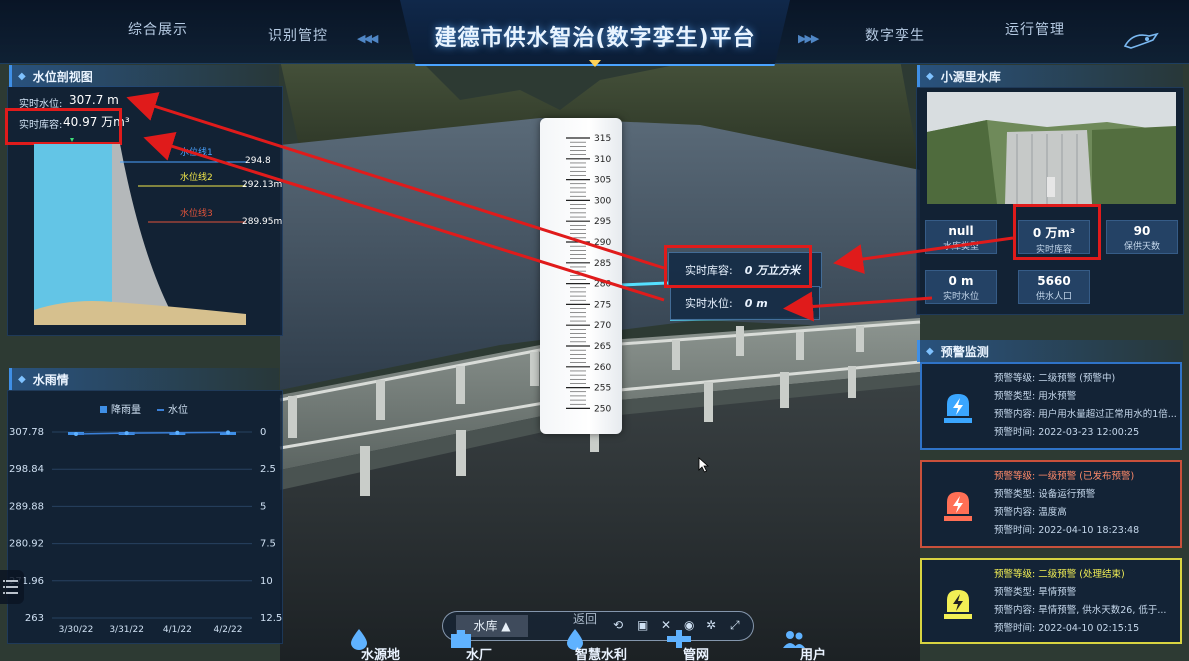  Describe the element at coordinates (709, 303) in the screenshot. I see `popup-level-label: 实时水位:` at that location.